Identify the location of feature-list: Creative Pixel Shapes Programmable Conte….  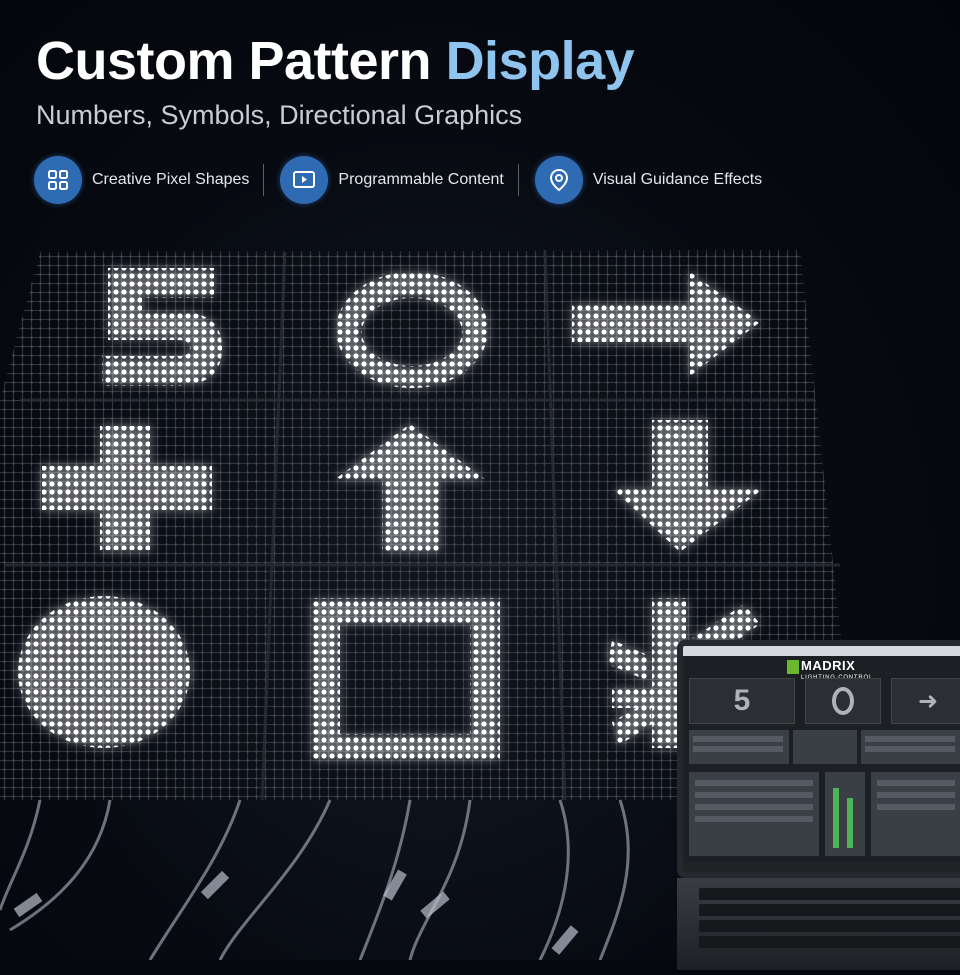
(405, 180).